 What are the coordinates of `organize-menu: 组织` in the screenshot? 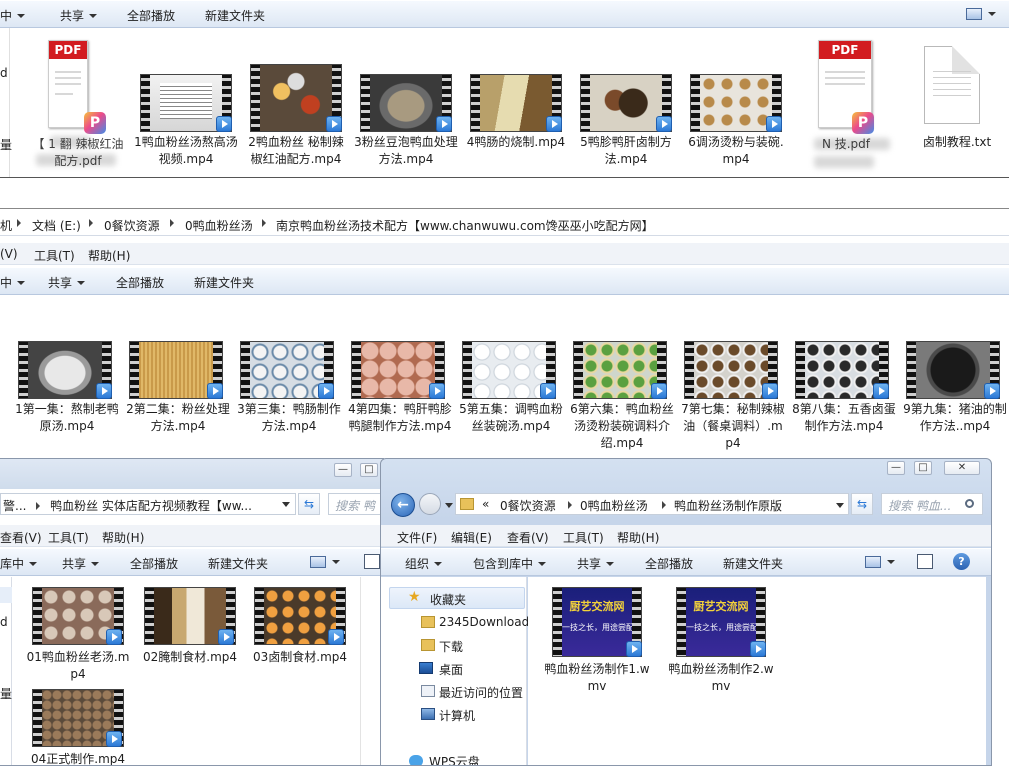 It's located at (424, 563).